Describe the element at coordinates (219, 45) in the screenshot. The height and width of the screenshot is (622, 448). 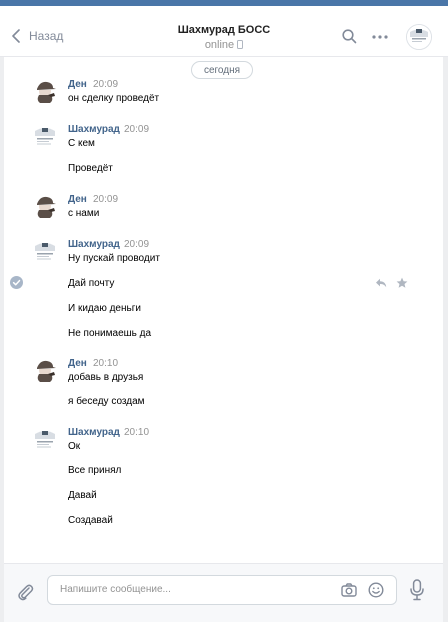
I see `status-text: online` at that location.